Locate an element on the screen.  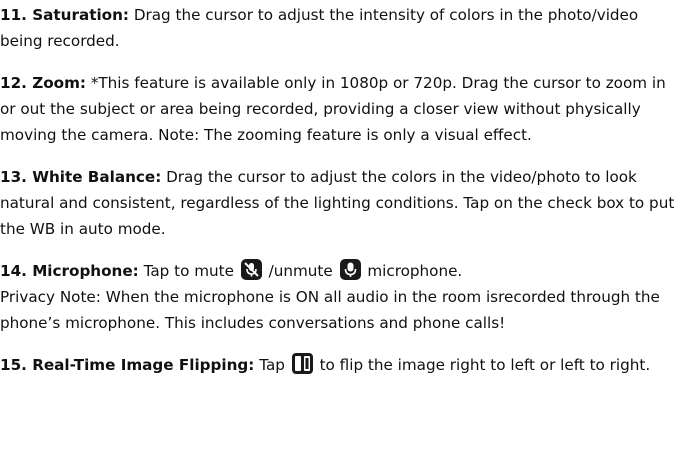
item-text: microphone. is located at coordinates (415, 271).